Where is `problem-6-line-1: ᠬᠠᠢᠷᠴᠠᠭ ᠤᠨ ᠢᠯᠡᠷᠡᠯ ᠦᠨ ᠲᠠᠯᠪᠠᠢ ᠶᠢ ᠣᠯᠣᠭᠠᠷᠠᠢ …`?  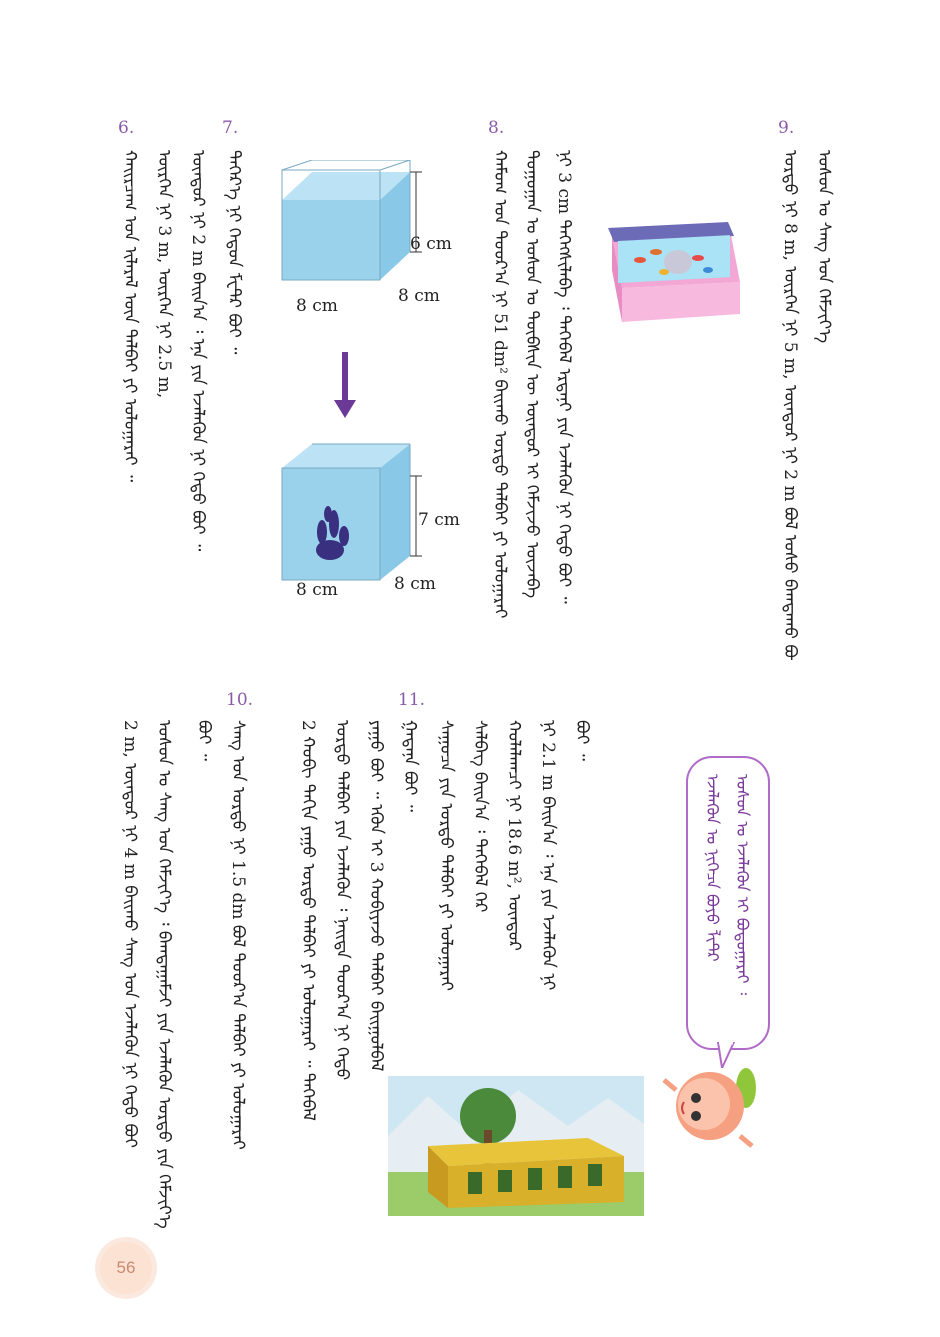
problem-6-line-1: ᠬᠠᠢᠷᠴᠠᠭ ᠤᠨ ᠢᠯᠡᠷᠡᠯ ᠦᠨ ᠲᠠᠯᠪᠠᠢ ᠶᠢ ᠣᠯᠣᠭᠠᠷᠠᠢ … is located at coordinates (130, 316).